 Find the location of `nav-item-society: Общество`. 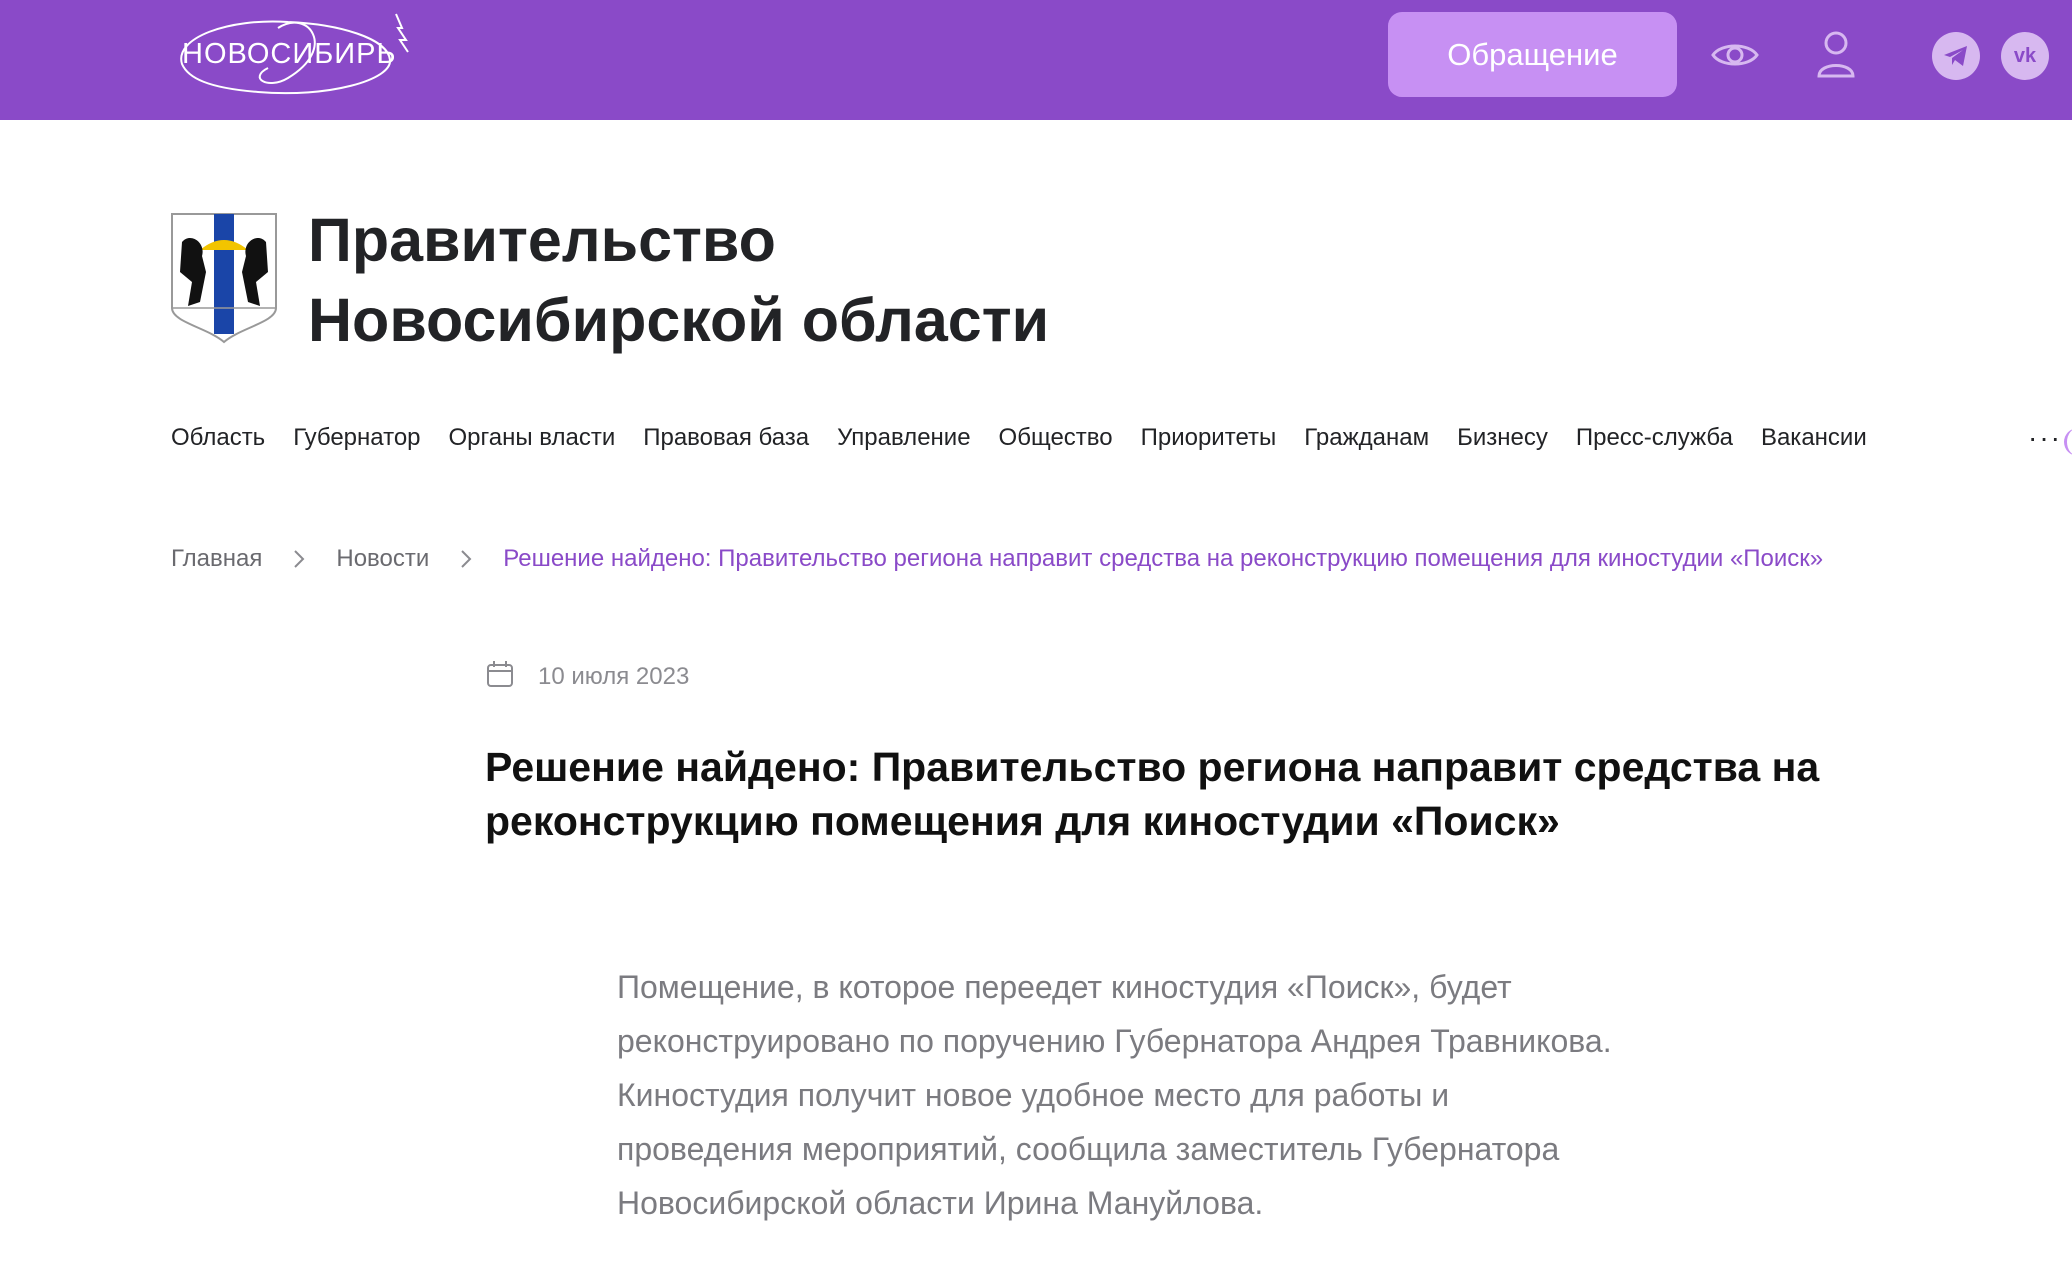

nav-item-society: Общество is located at coordinates (1056, 444).